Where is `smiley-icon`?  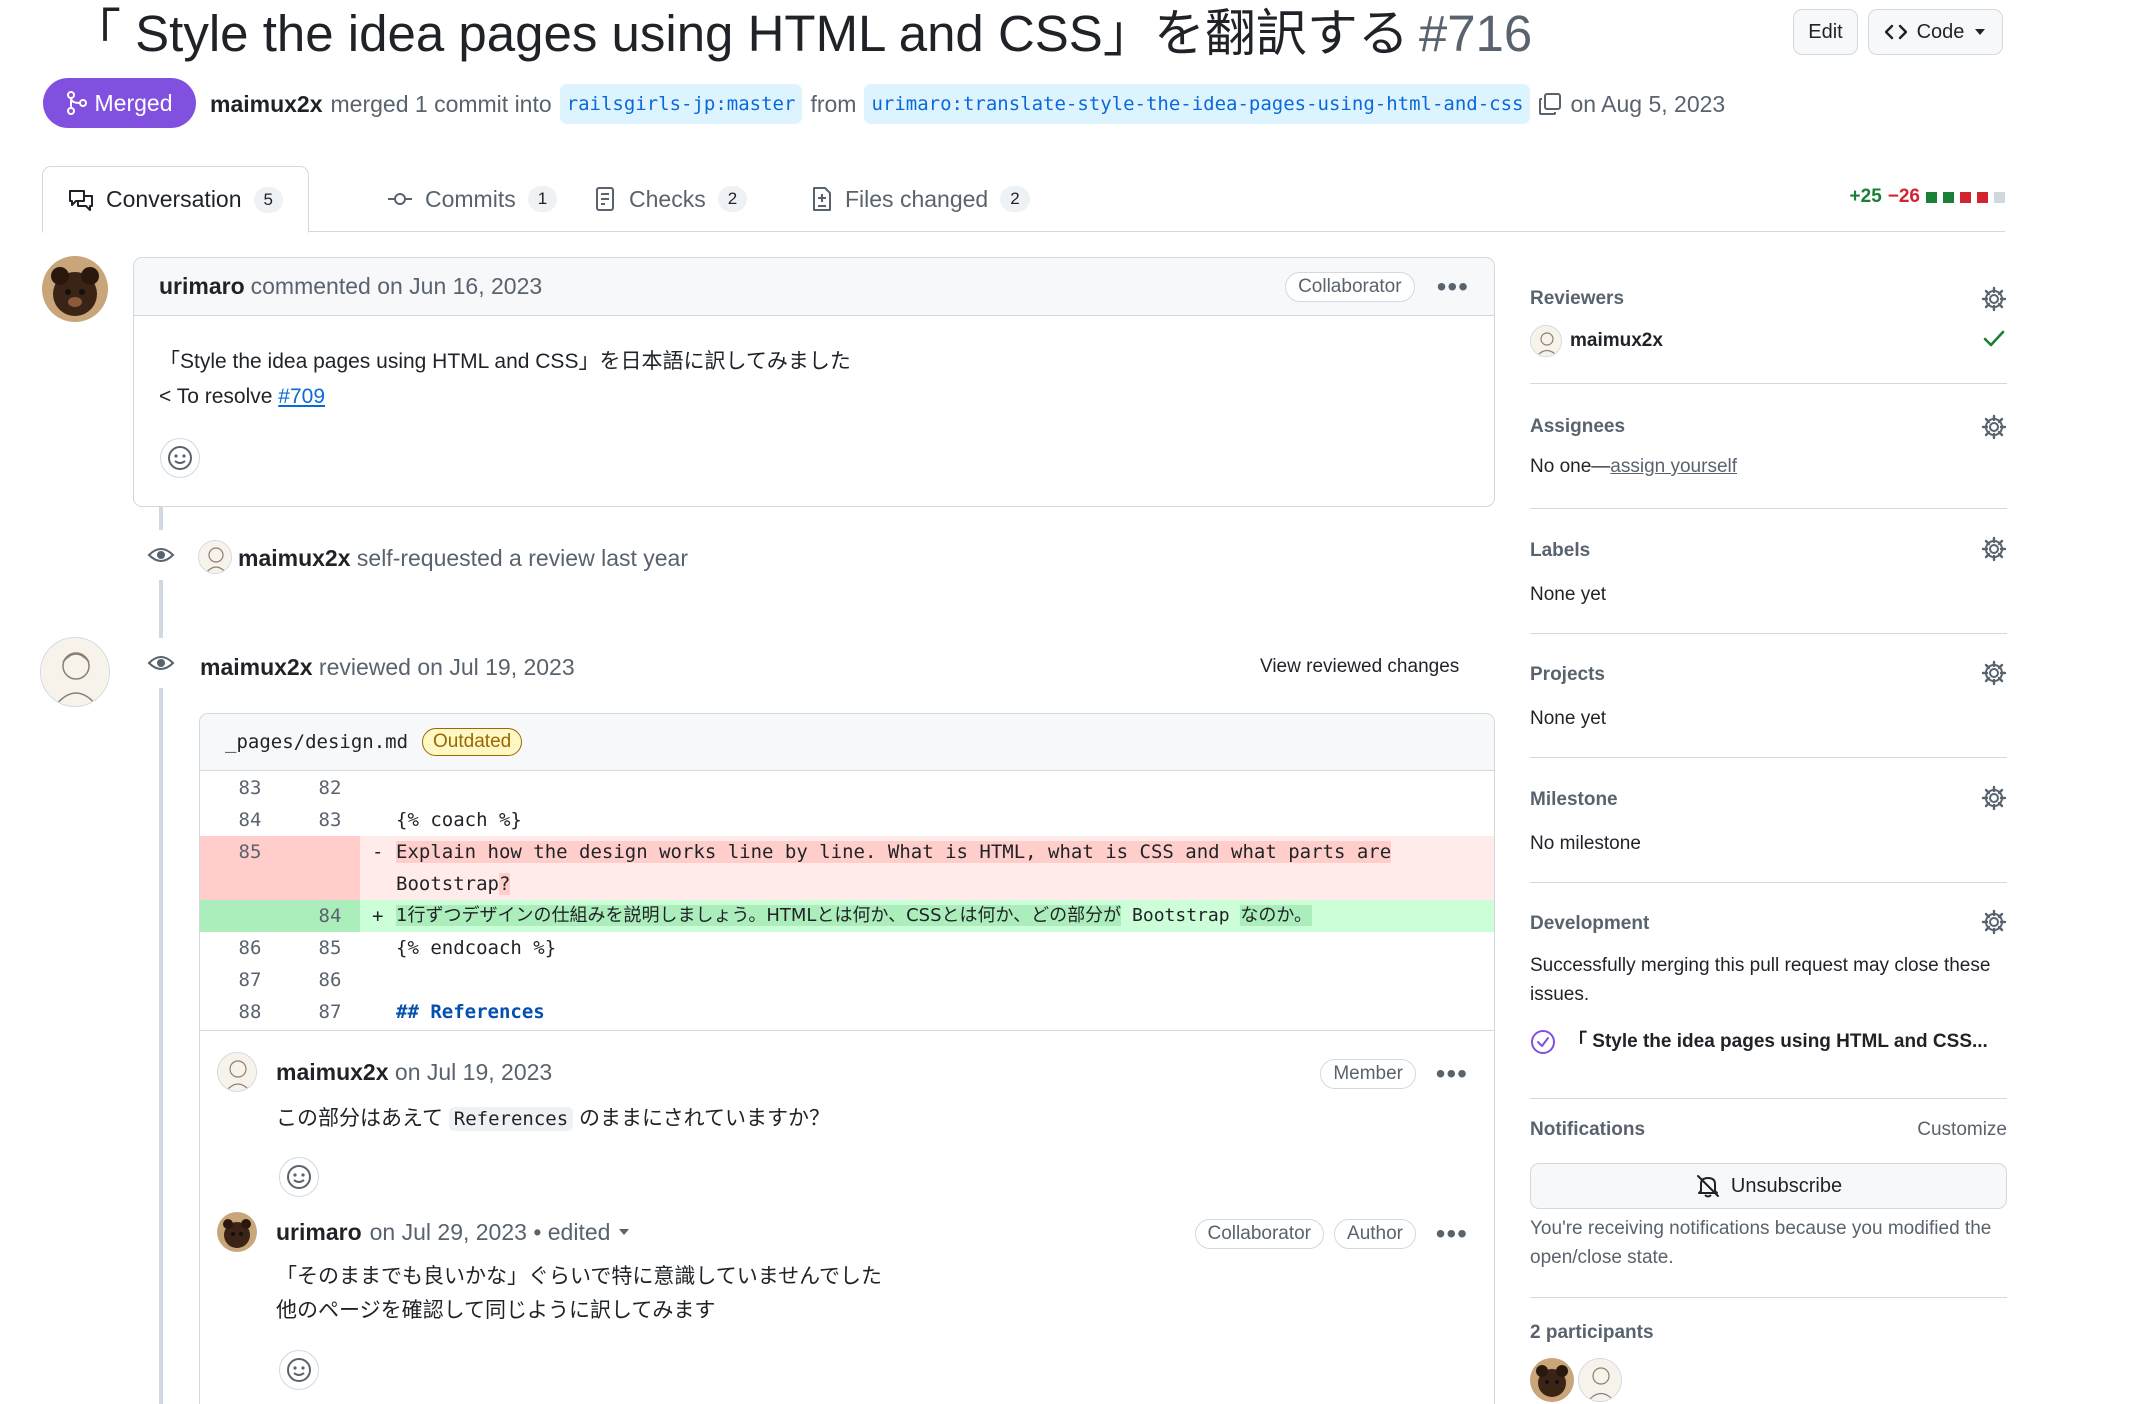
smiley-icon is located at coordinates (299, 1177).